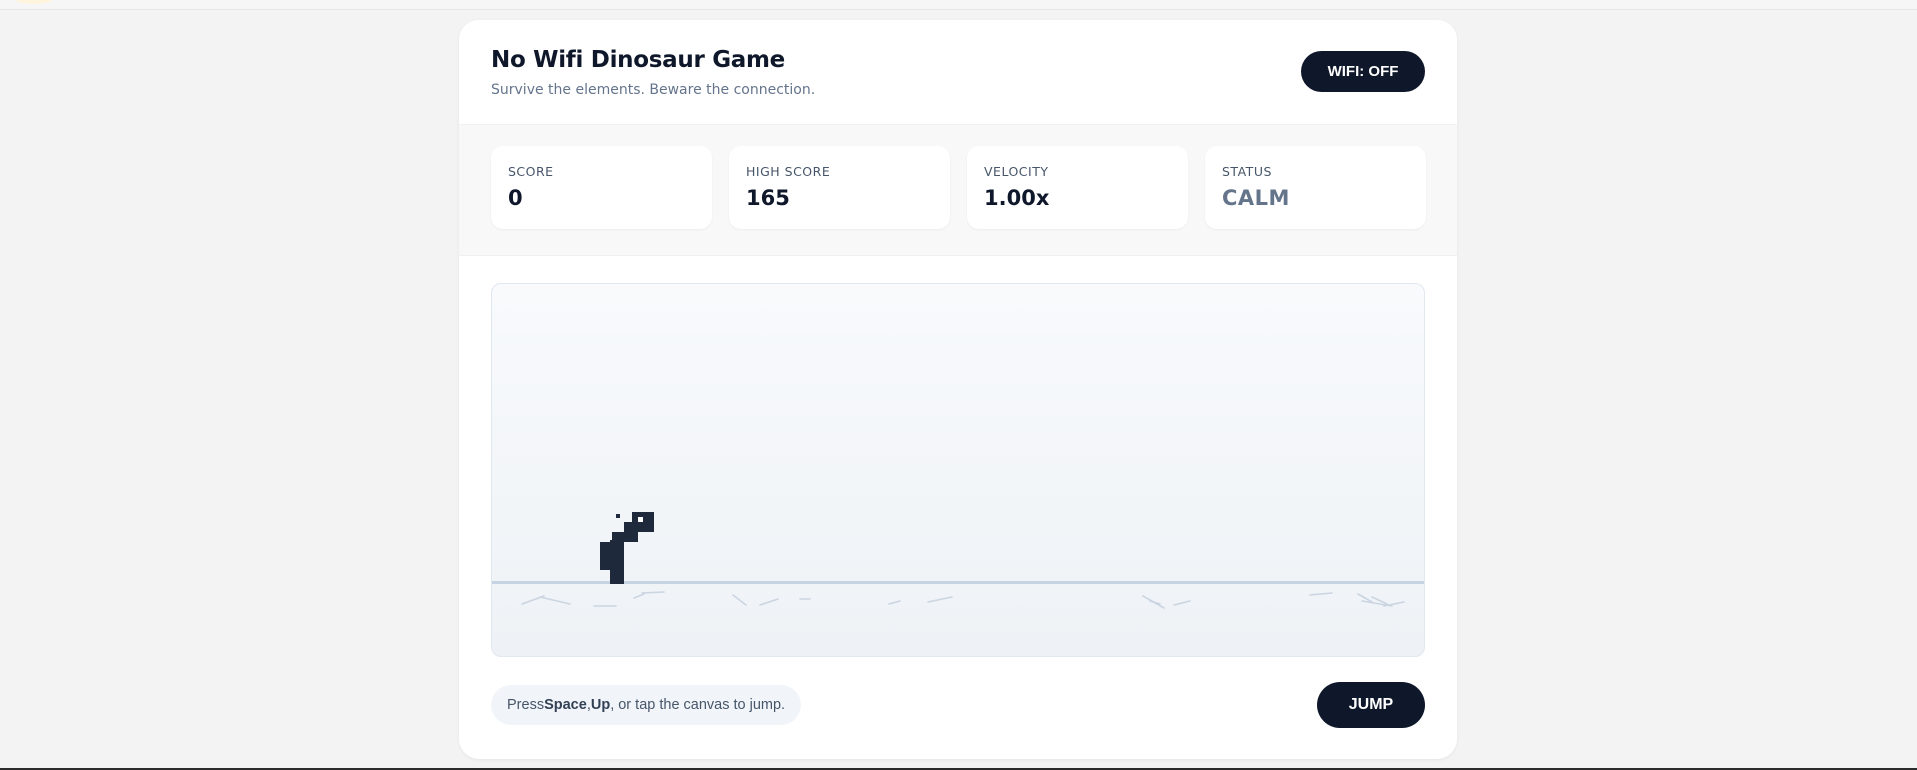 This screenshot has width=1917, height=770. What do you see at coordinates (958, 560) in the screenshot?
I see `game-scene` at bounding box center [958, 560].